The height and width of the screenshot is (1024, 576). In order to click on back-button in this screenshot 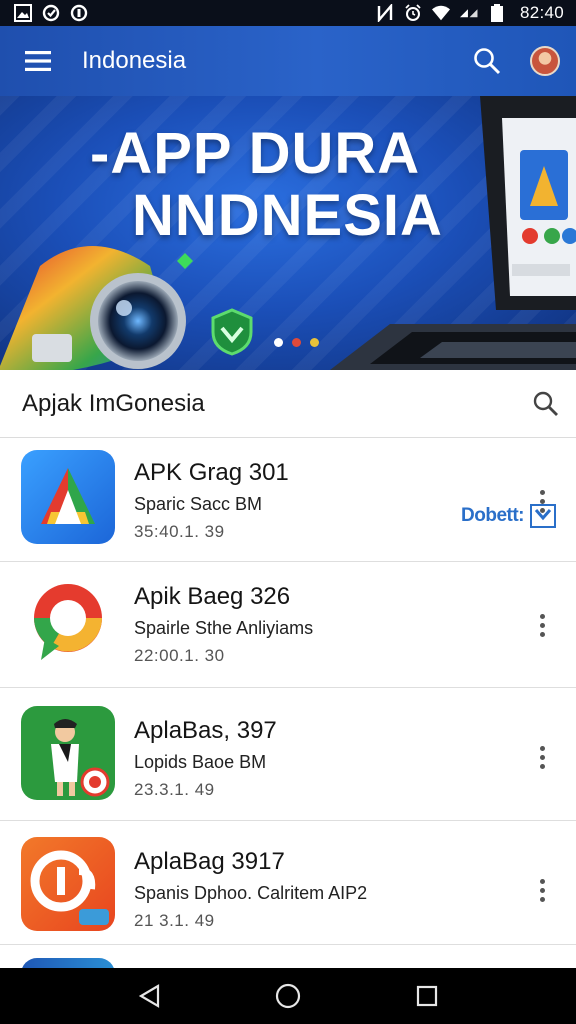, I will do `click(149, 996)`.